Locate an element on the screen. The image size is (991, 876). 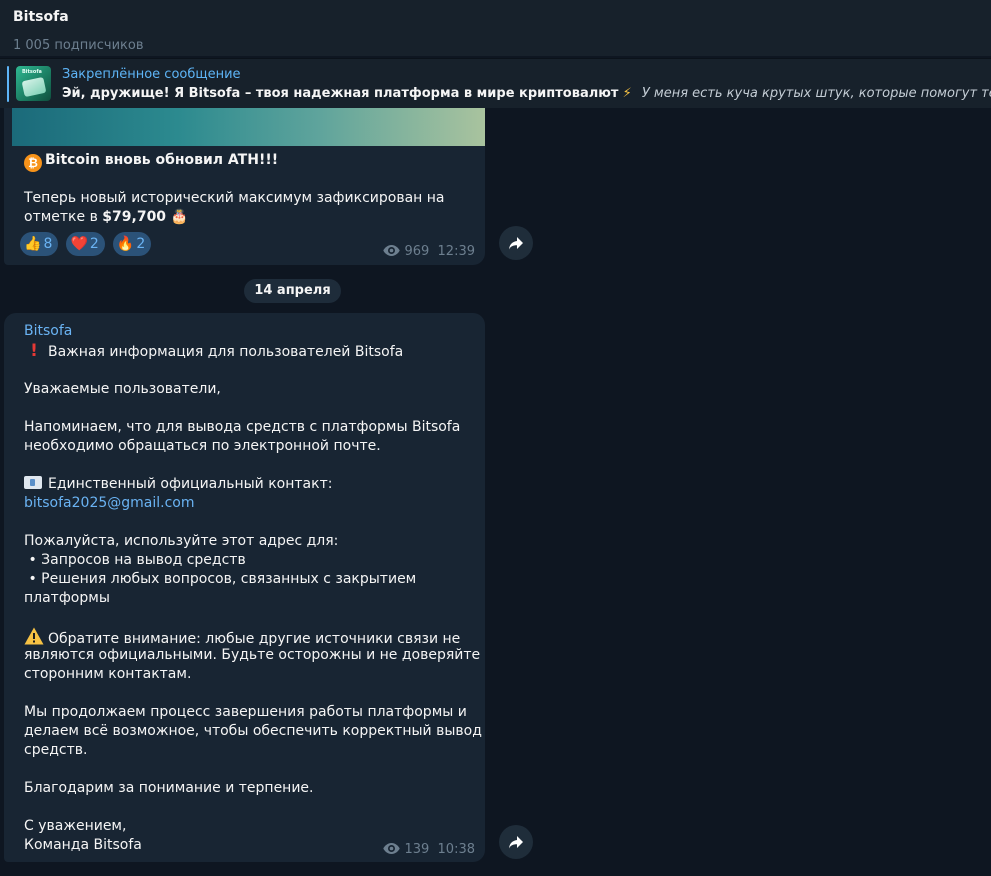
heart-icon: ❤️ is located at coordinates (79, 244).